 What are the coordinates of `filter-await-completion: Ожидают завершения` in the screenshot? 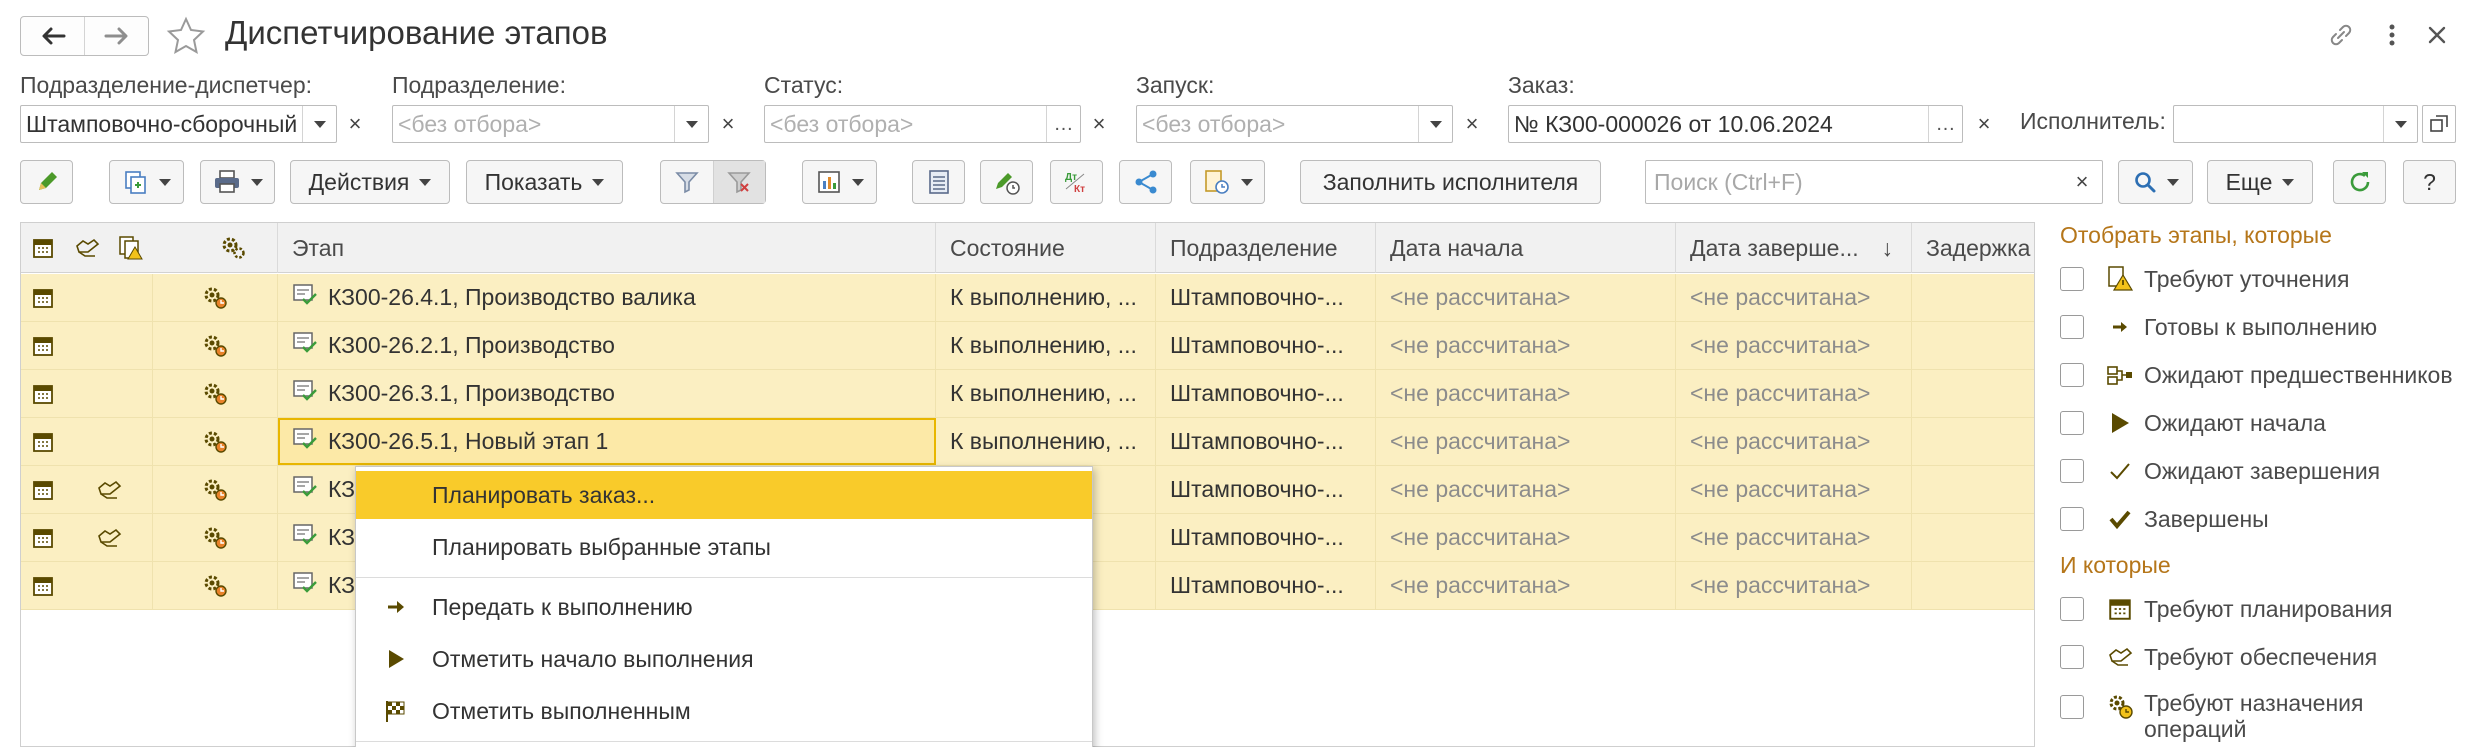 It's located at (2220, 471).